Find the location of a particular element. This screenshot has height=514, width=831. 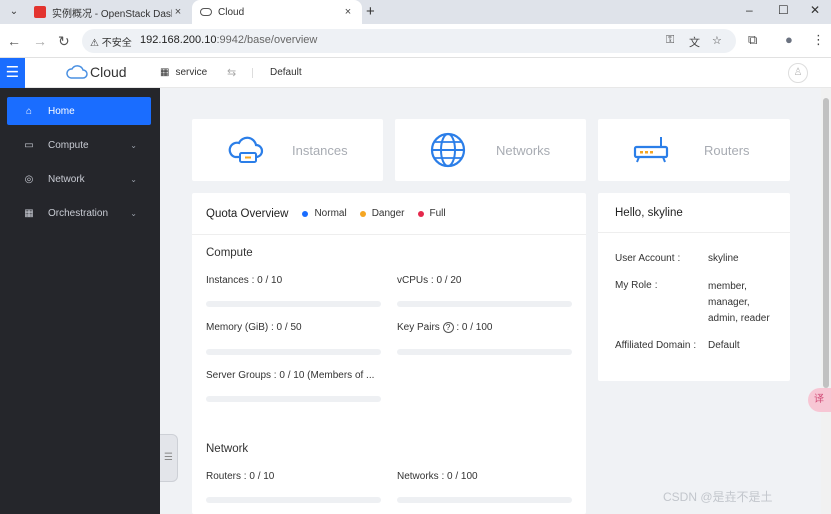

menu-toggle-button: ☰ is located at coordinates (12, 73).